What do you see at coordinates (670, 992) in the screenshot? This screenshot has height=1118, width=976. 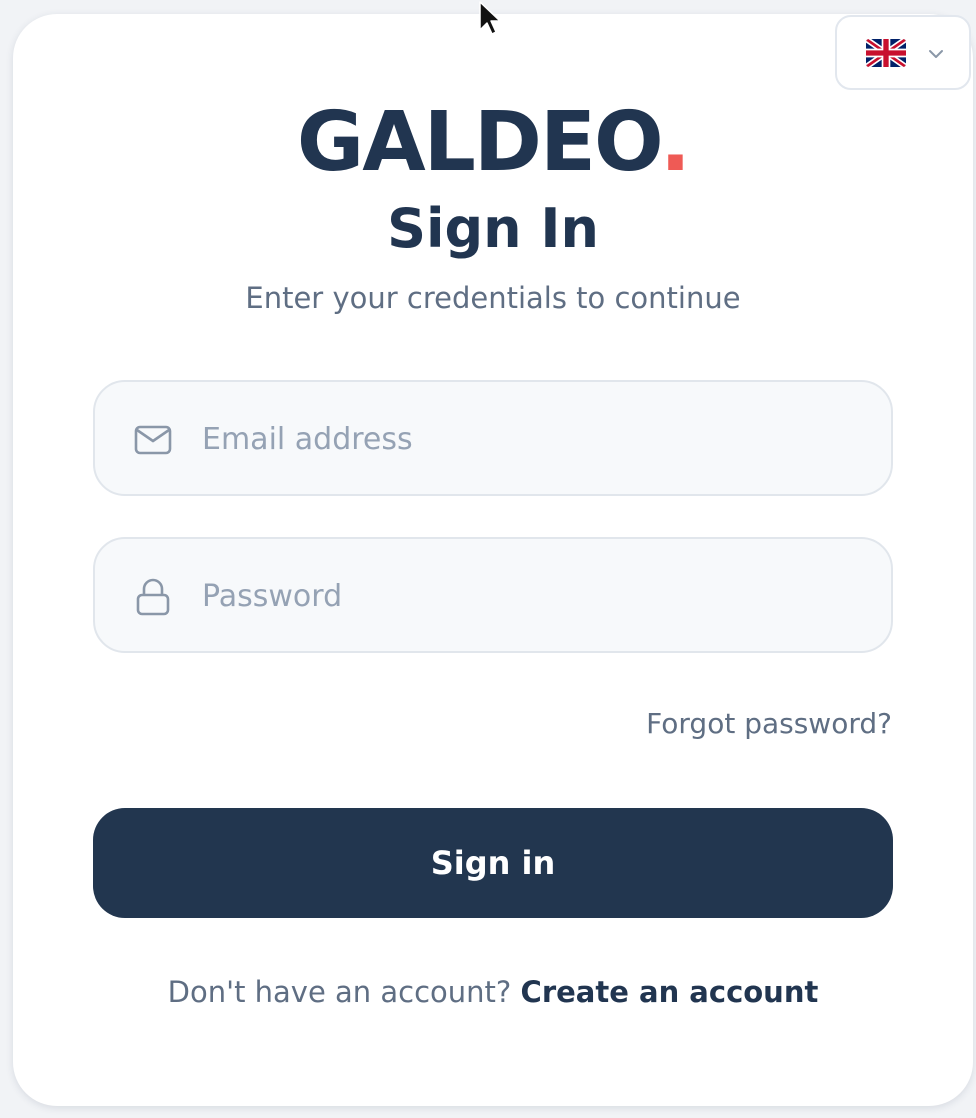 I see `create-account-link: Create an account` at bounding box center [670, 992].